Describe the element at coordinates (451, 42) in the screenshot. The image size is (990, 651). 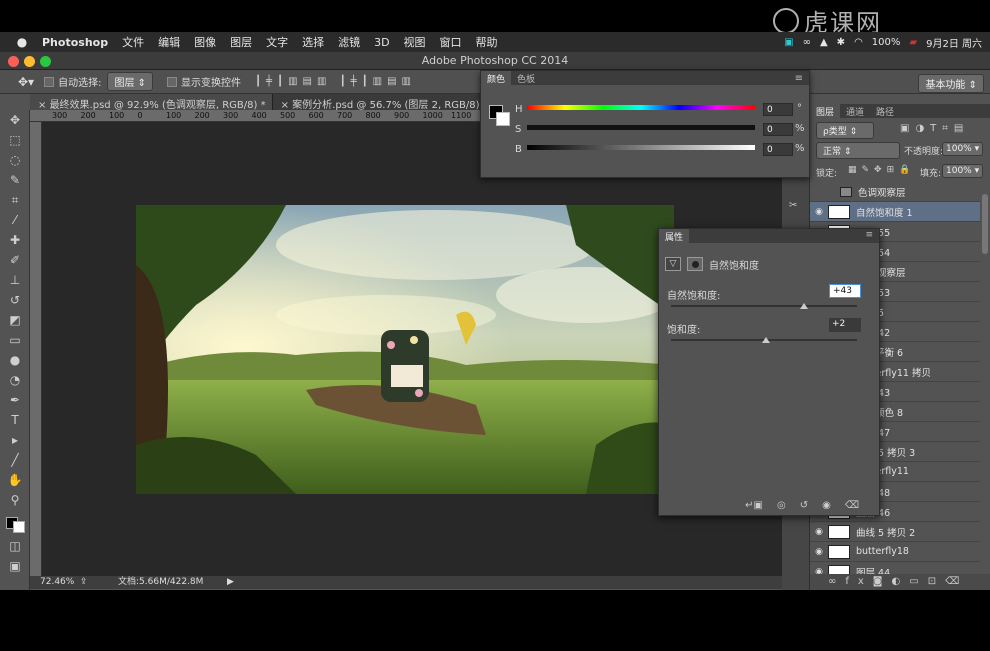
I see `menu-window: 窗口` at that location.